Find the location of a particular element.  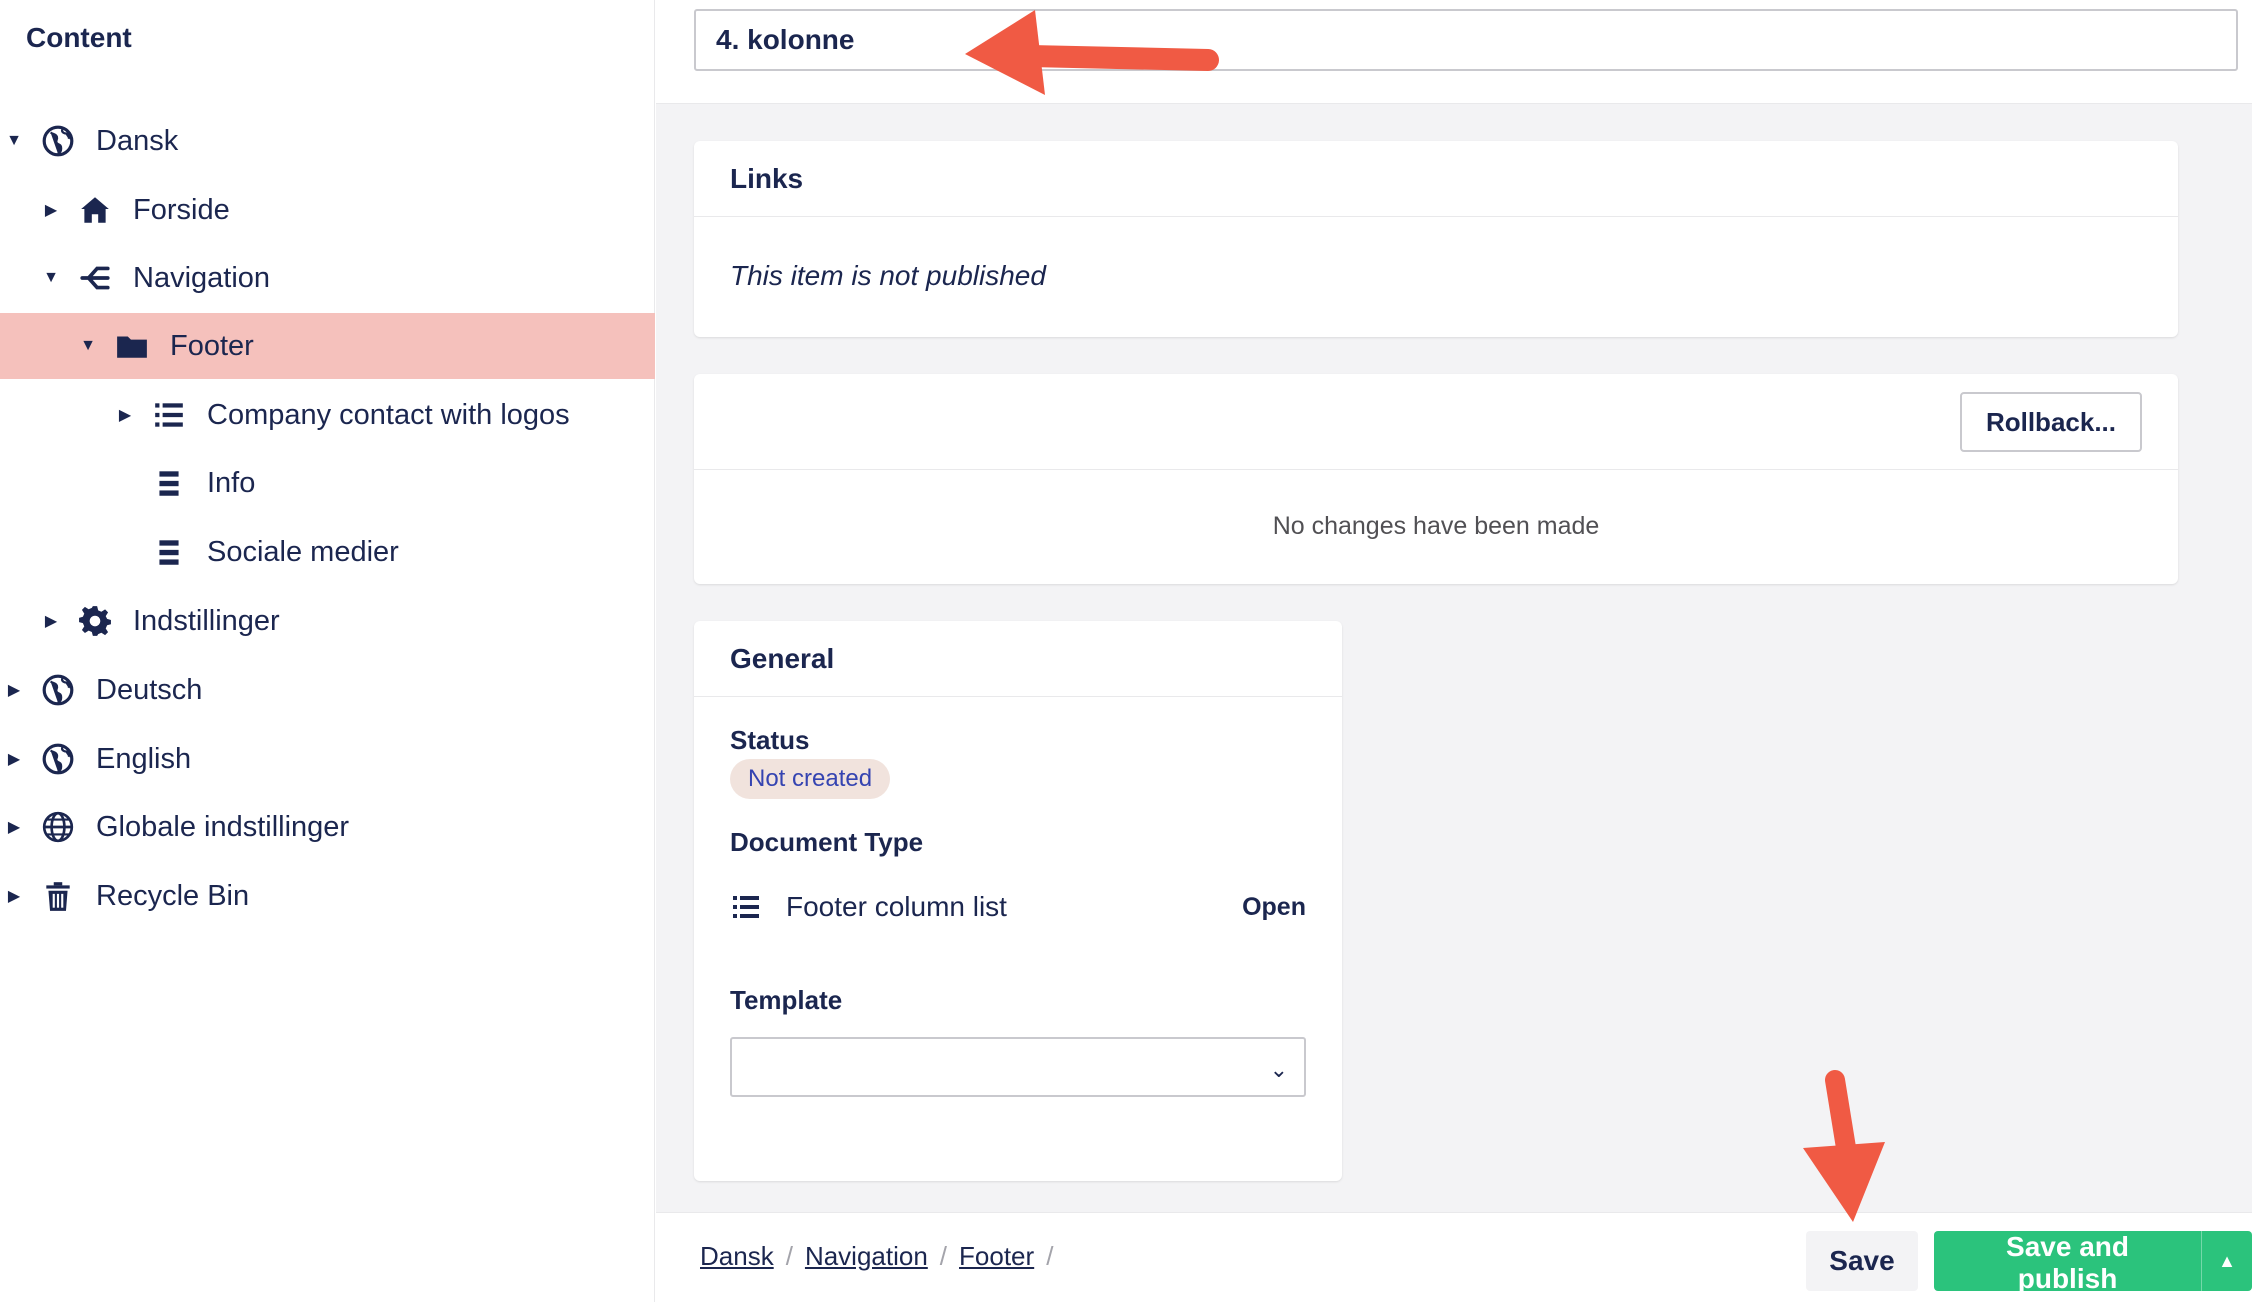

card-title: General is located at coordinates (1018, 659).